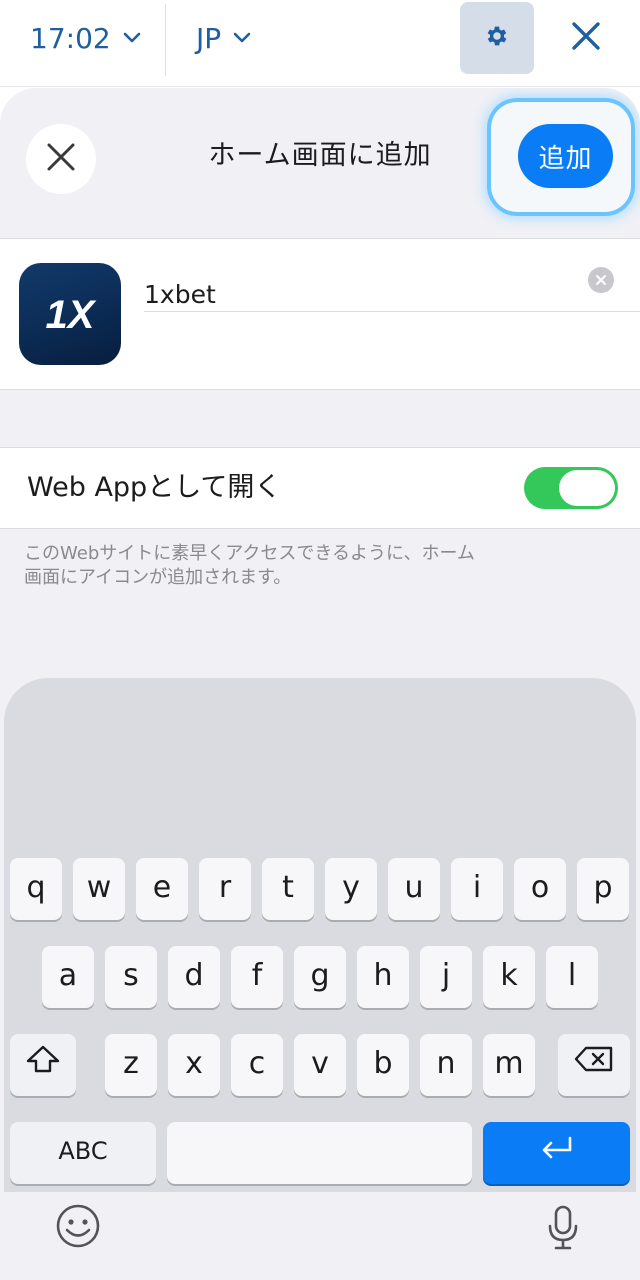 The height and width of the screenshot is (1280, 640). Describe the element at coordinates (320, 314) in the screenshot. I see `app-info-card: 1X 1xbet` at that location.